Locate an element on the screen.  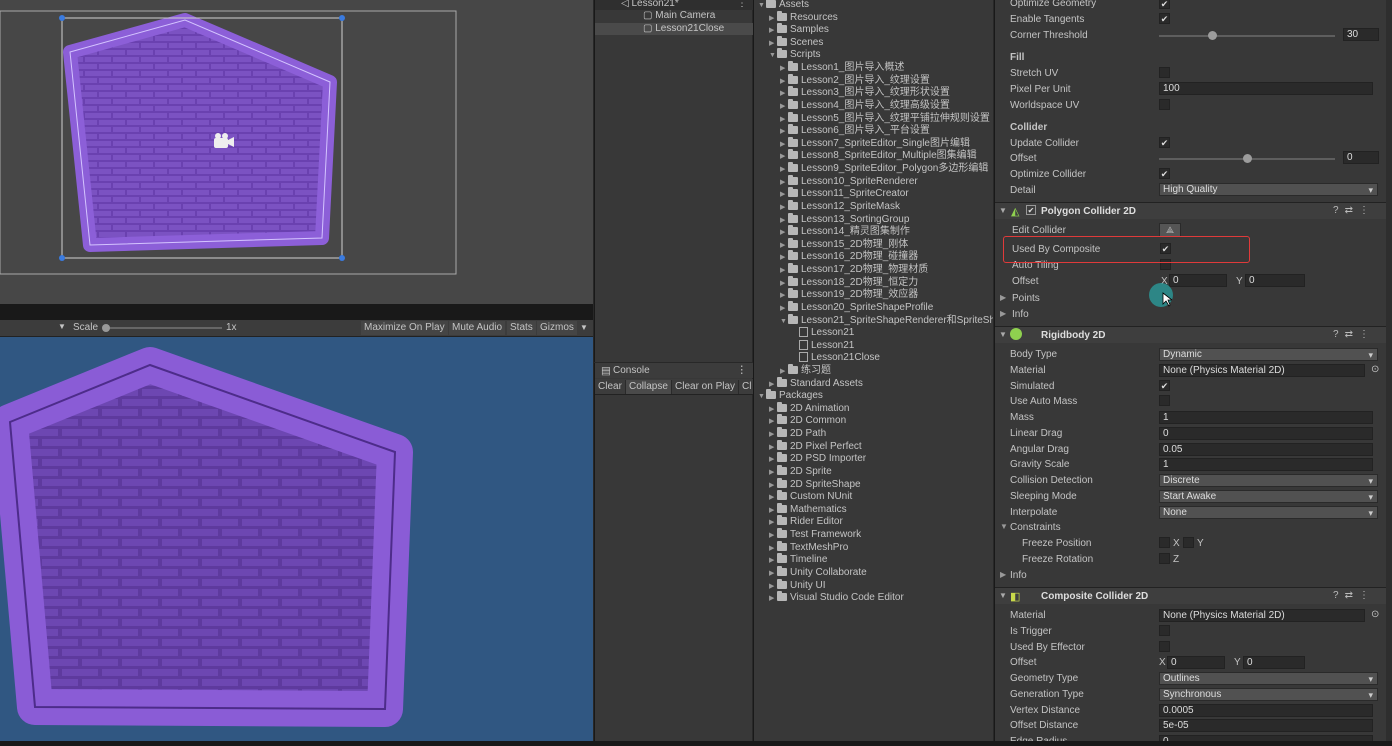
gizmos-button: Gizmos is located at coordinates (557, 328).